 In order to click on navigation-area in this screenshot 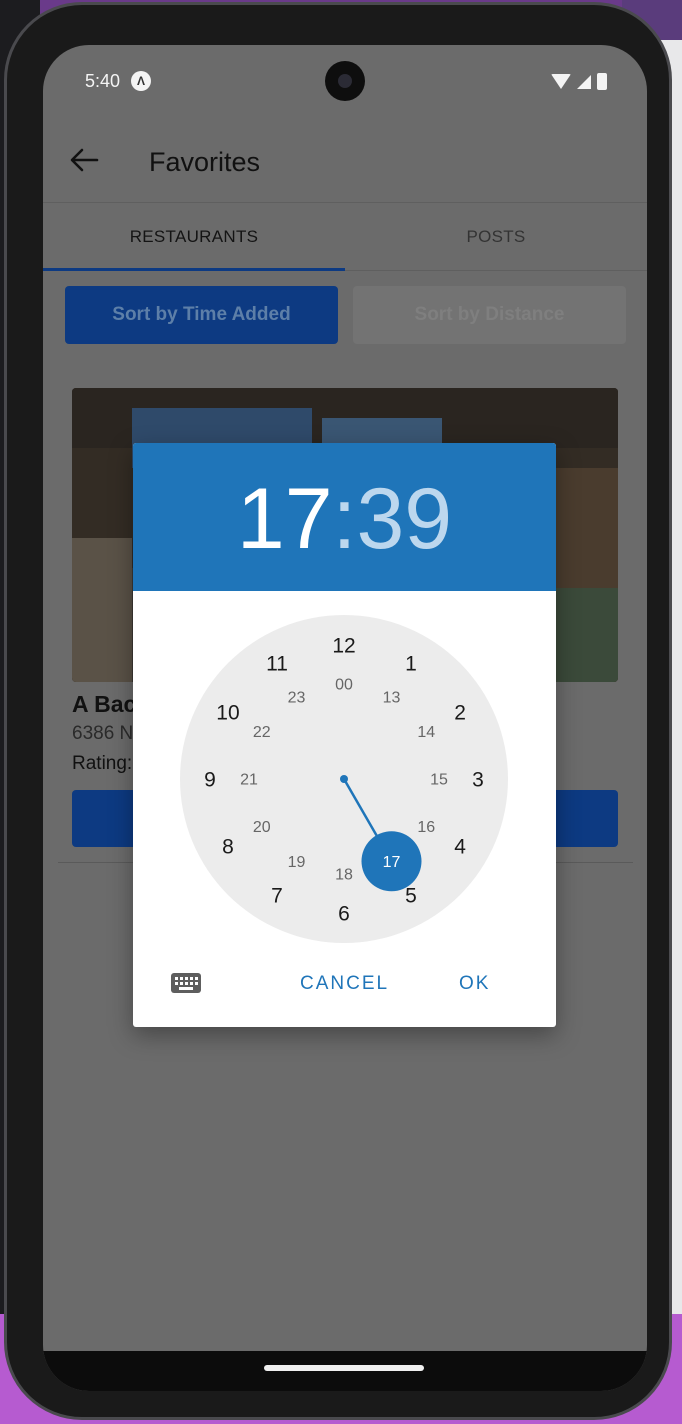, I will do `click(345, 1371)`.